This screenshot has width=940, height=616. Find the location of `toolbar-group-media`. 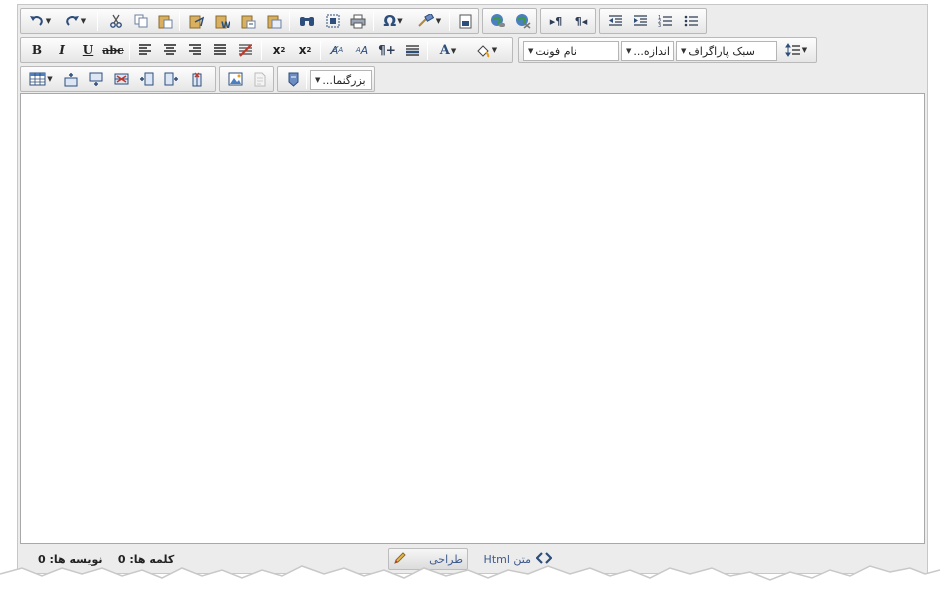

toolbar-group-media is located at coordinates (246, 79).